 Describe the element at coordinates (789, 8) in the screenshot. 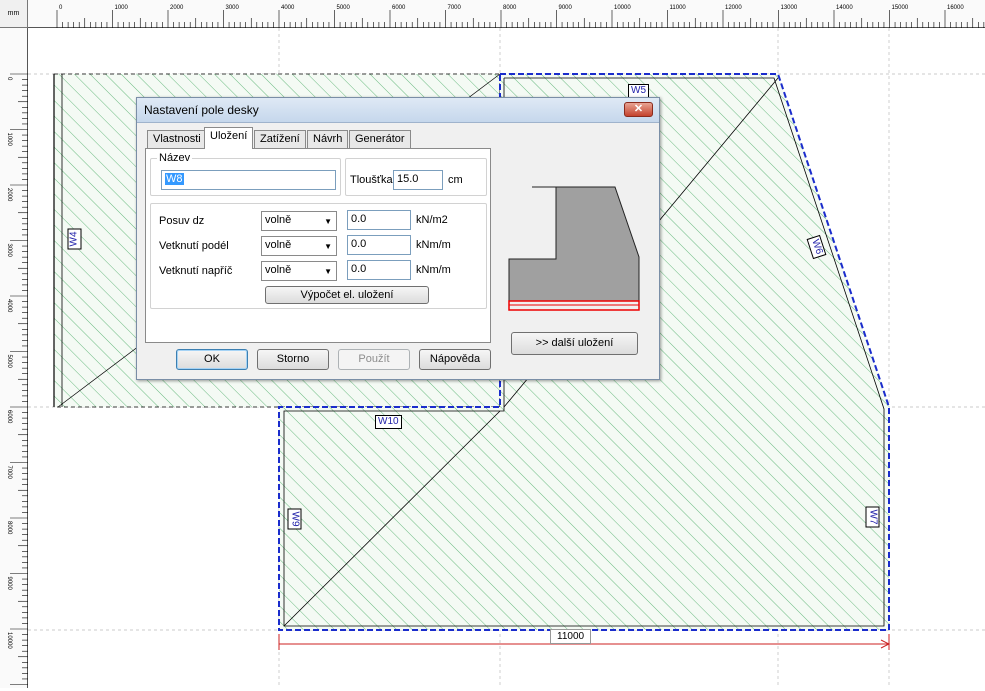

I see `ruler-h-label: 13000` at that location.